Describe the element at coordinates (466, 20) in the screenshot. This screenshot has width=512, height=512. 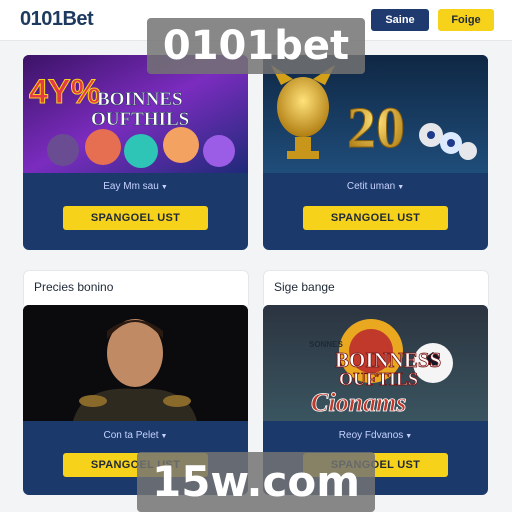
I see `join-button: Foige` at that location.